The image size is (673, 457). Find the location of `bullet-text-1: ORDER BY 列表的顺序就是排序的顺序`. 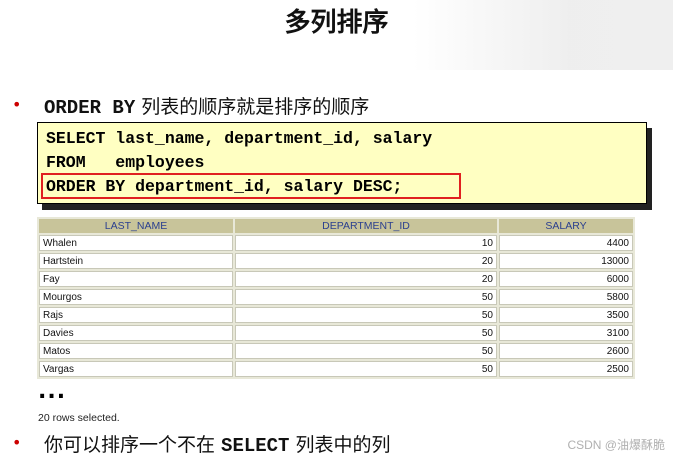

bullet-text-1: ORDER BY 列表的顺序就是排序的顺序 is located at coordinates (206, 105).